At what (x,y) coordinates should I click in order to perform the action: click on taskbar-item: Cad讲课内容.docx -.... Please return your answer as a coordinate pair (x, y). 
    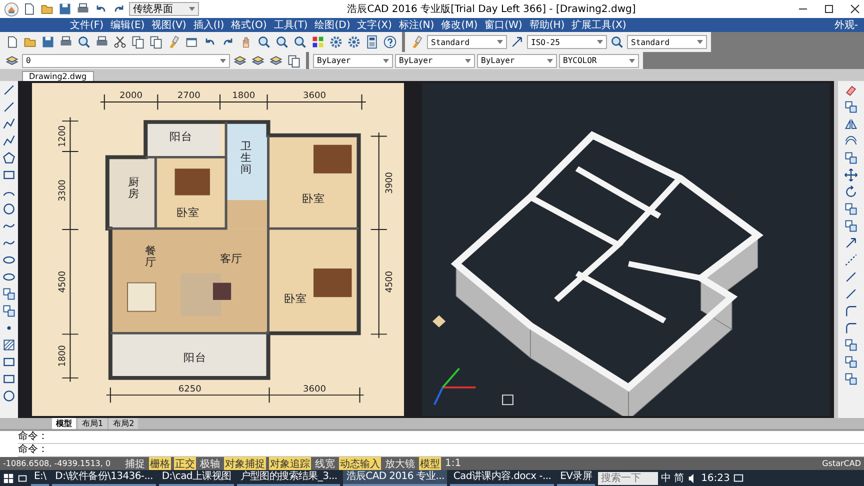
    Looking at the image, I should click on (502, 478).